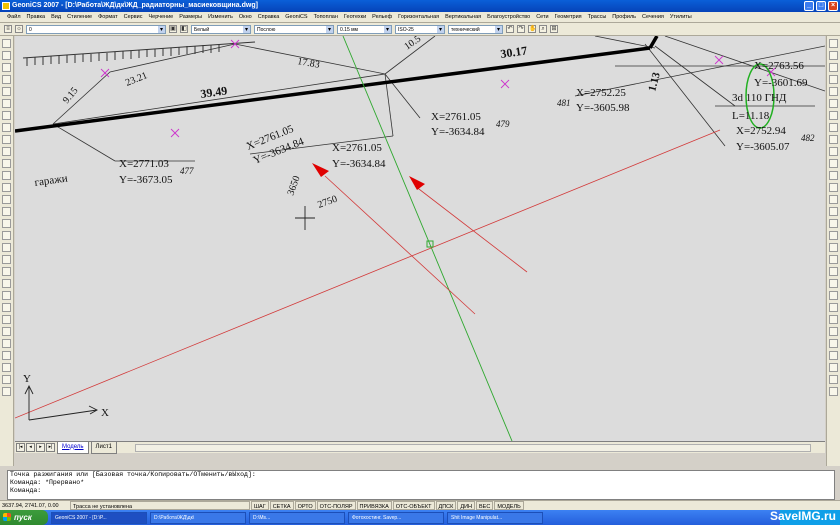 This screenshot has height=525, width=840. What do you see at coordinates (543, 29) in the screenshot?
I see `zoom-icon: ⌕` at bounding box center [543, 29].